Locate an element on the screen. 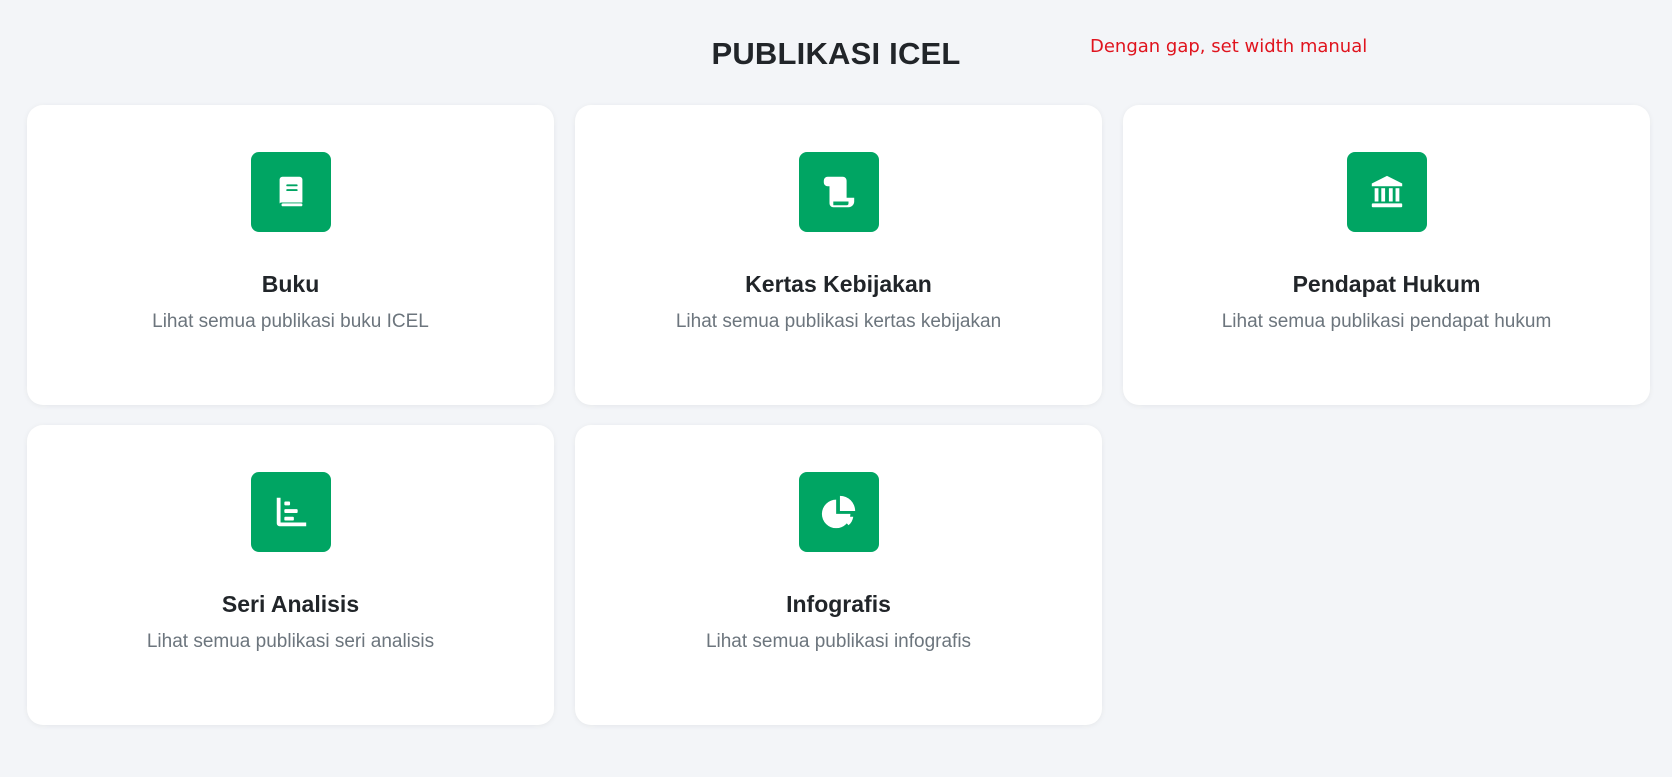 The image size is (1672, 777). card-description: Lihat semua publikasi buku ICEL is located at coordinates (290, 321).